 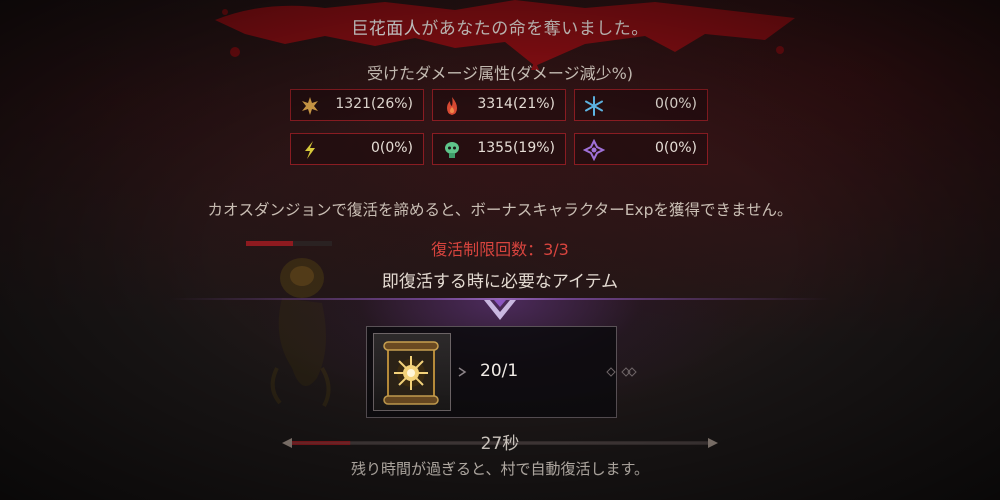 I want to click on damage-cell-fire: 3314(21%), so click(x=499, y=105).